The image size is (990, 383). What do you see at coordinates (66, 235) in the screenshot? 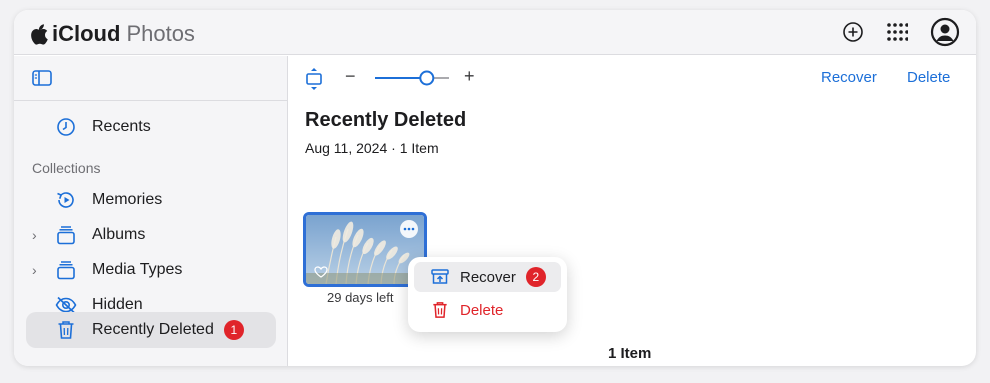
I see `albums-icon` at bounding box center [66, 235].